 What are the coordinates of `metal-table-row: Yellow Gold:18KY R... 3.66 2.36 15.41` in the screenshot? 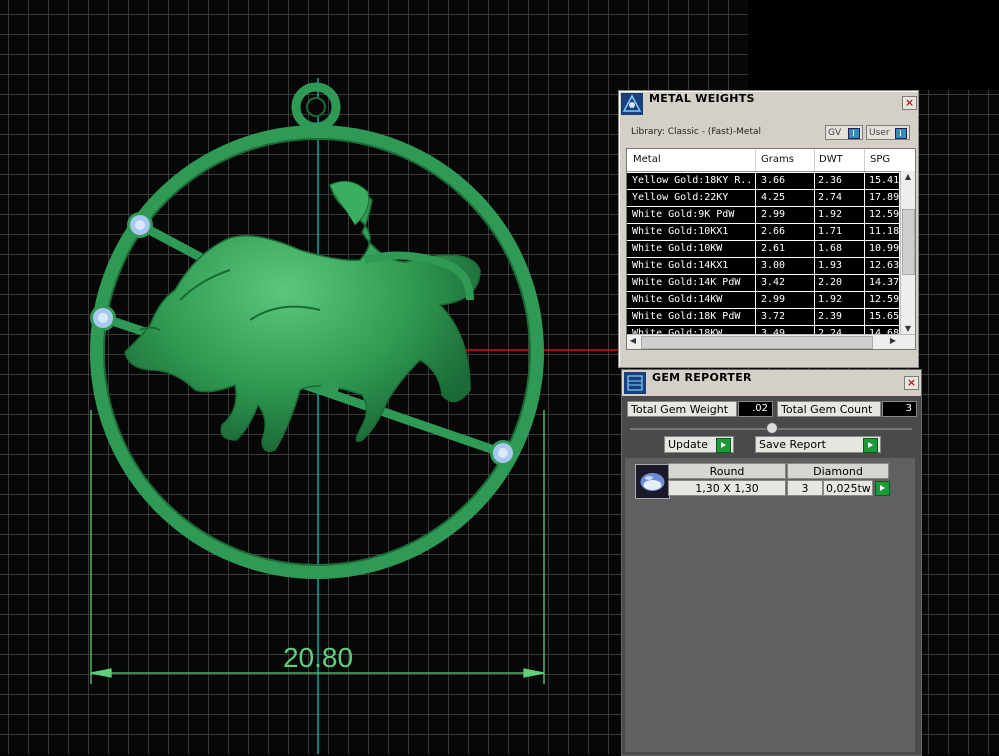 It's located at (763, 181).